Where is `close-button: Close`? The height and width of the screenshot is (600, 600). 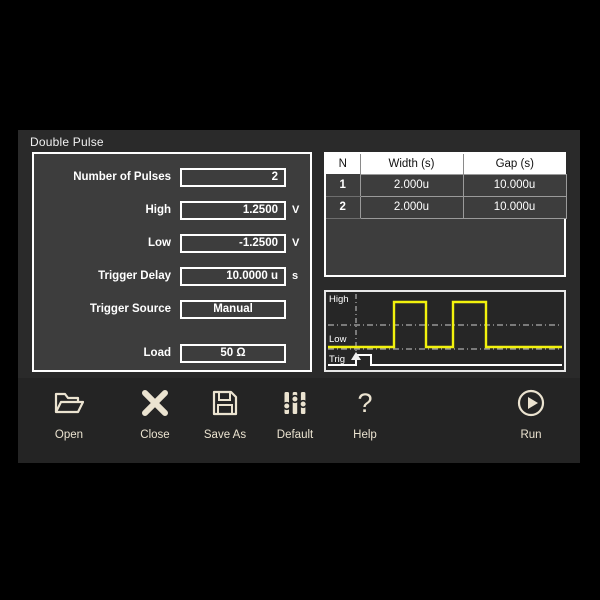 close-button: Close is located at coordinates (155, 419).